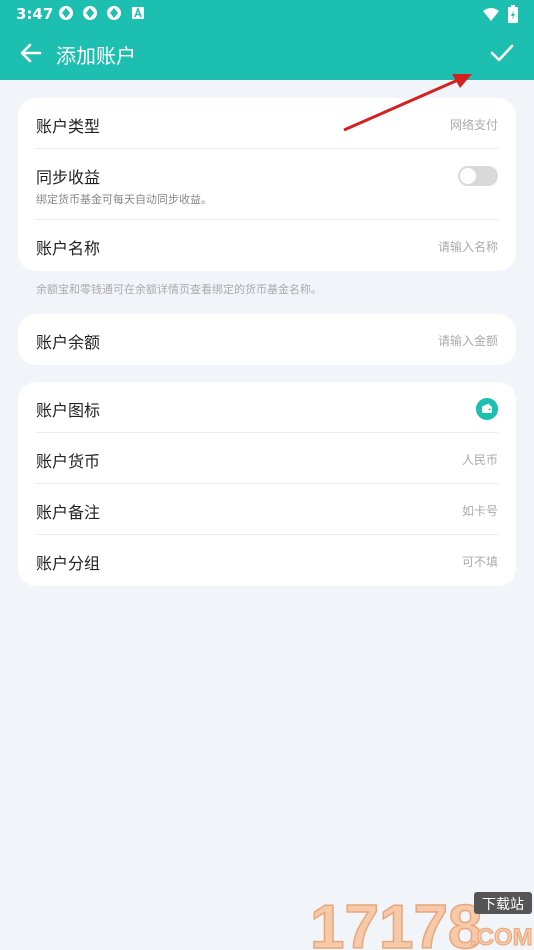  What do you see at coordinates (267, 560) in the screenshot?
I see `account-group-row: 账户分组 可不填` at bounding box center [267, 560].